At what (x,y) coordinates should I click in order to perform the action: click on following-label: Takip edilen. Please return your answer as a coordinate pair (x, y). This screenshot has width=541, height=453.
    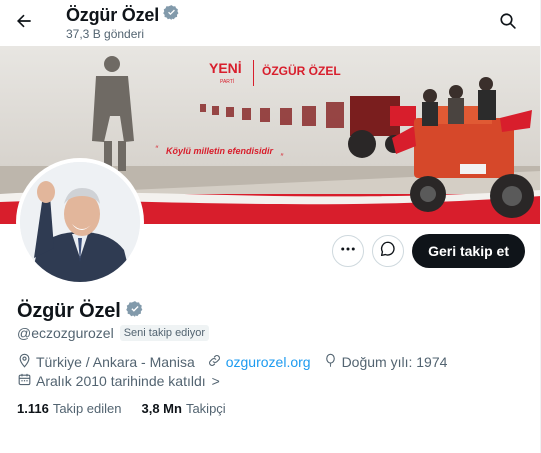
    Looking at the image, I should click on (87, 408).